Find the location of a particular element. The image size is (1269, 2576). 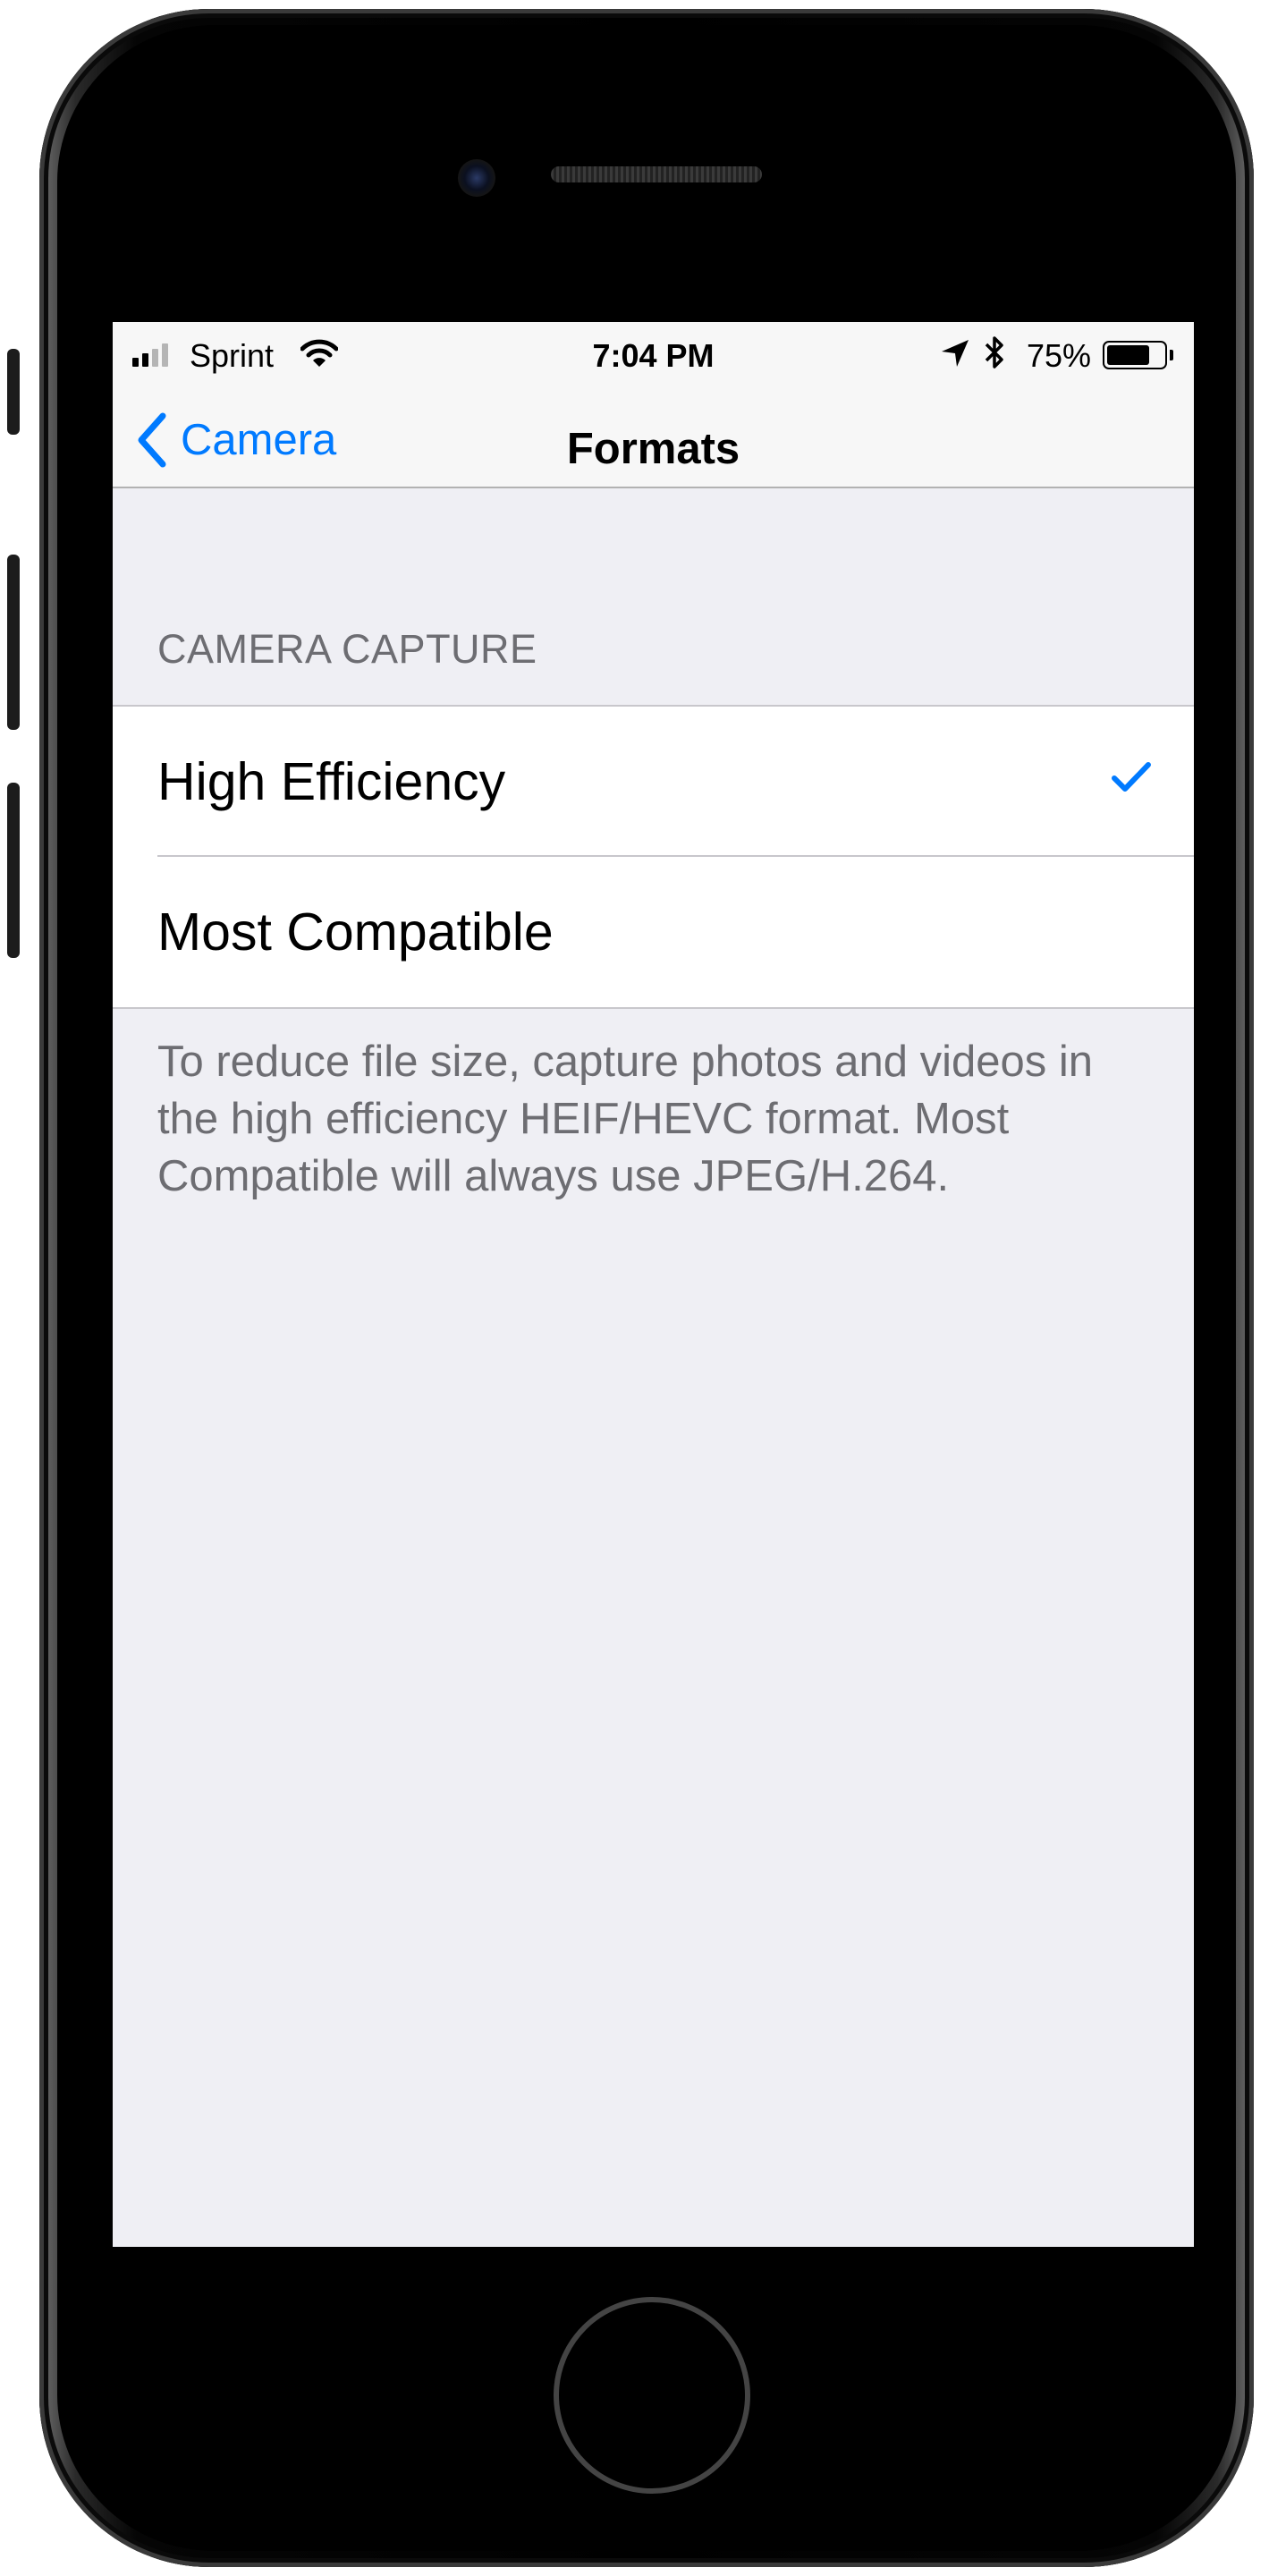

location-arrow-icon is located at coordinates (955, 357).